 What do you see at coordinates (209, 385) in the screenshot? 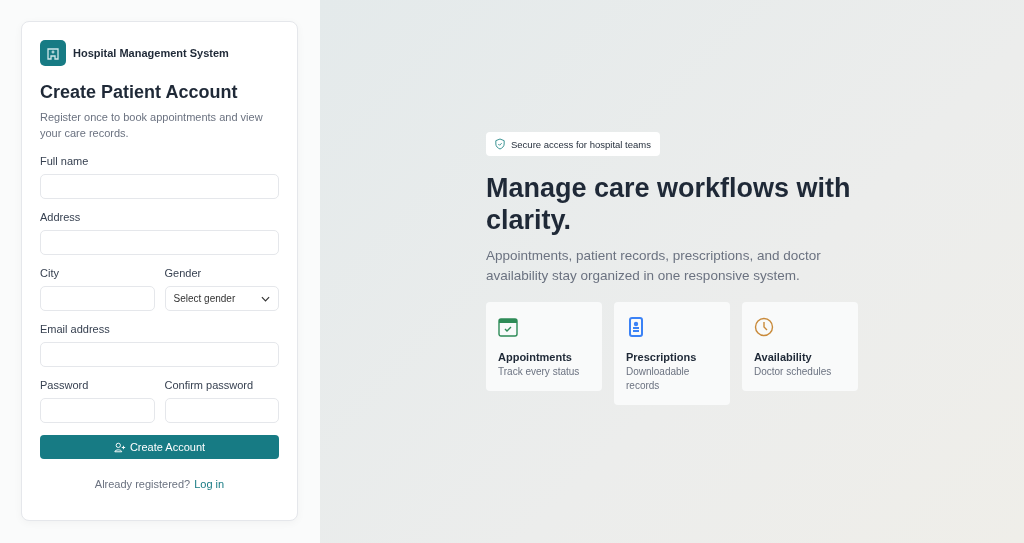
I see `field-label: Confirm password` at bounding box center [209, 385].